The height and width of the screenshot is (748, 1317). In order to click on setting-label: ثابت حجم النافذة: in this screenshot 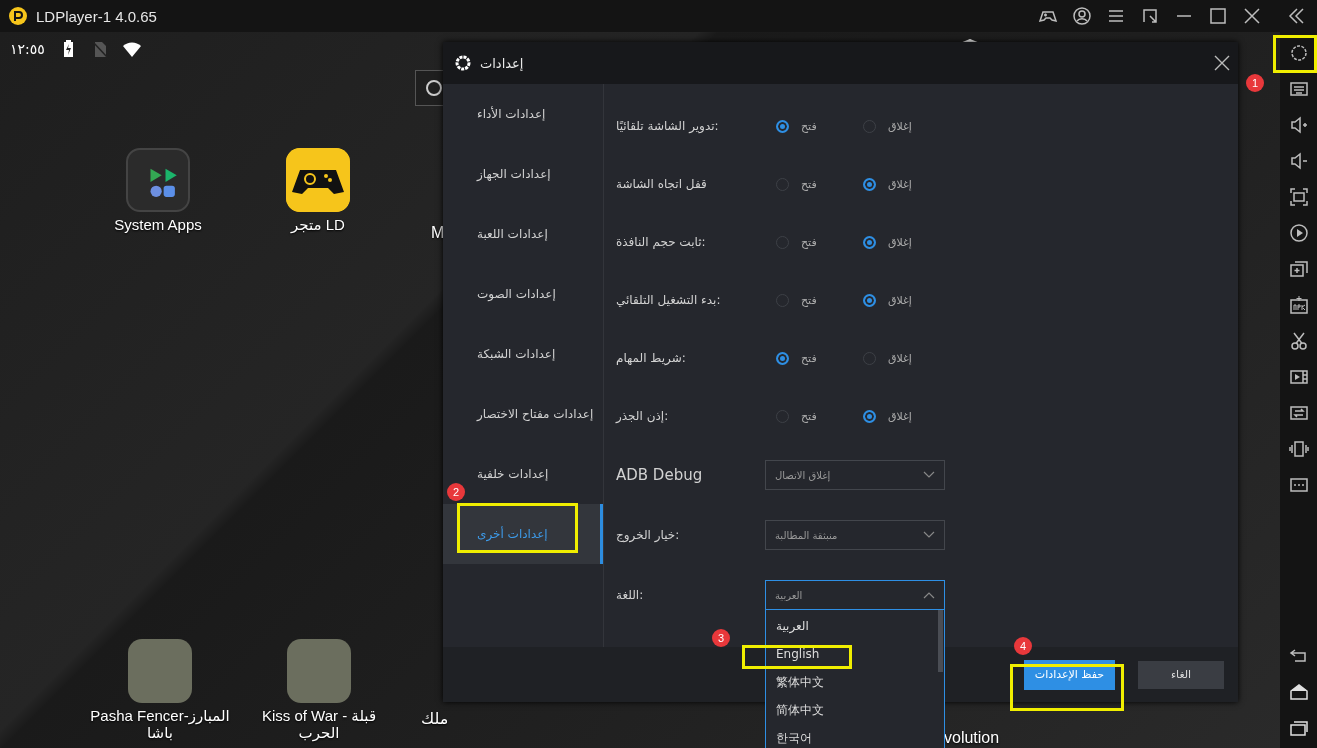, I will do `click(661, 242)`.